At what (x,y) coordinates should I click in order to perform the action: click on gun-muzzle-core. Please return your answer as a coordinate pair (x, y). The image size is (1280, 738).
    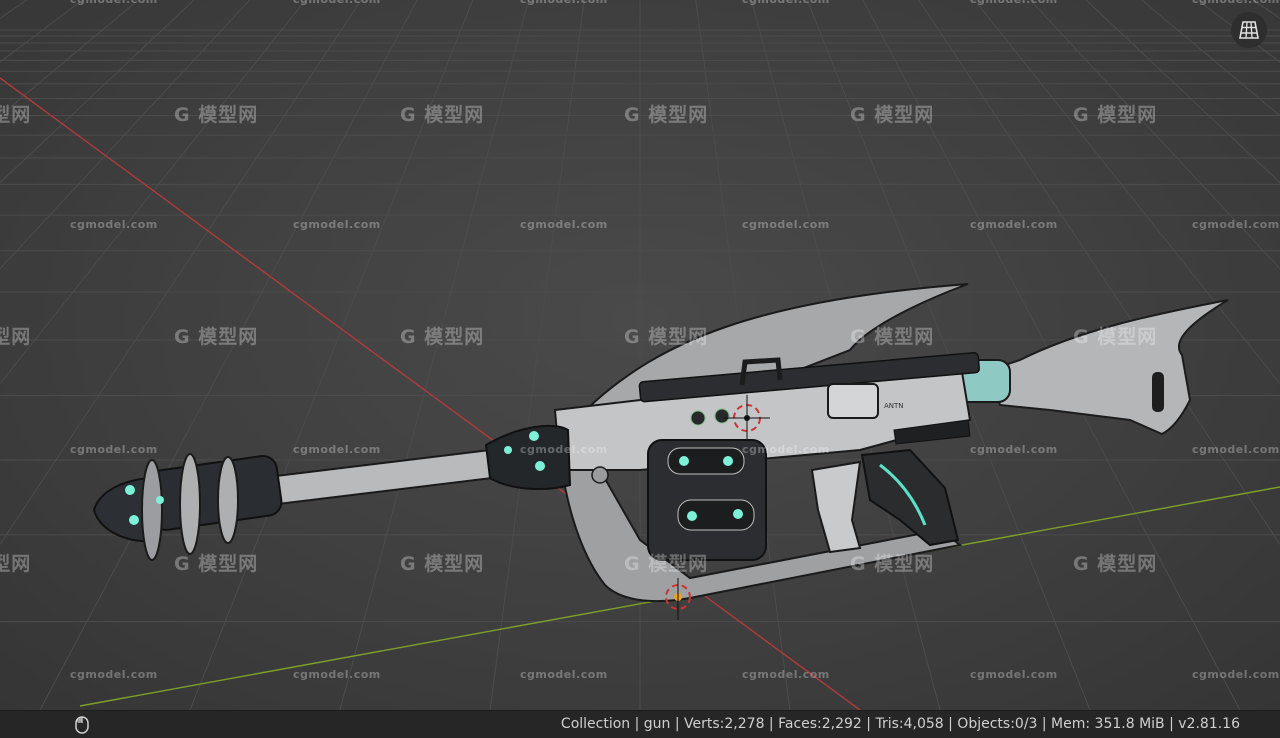
    Looking at the image, I should click on (214, 492).